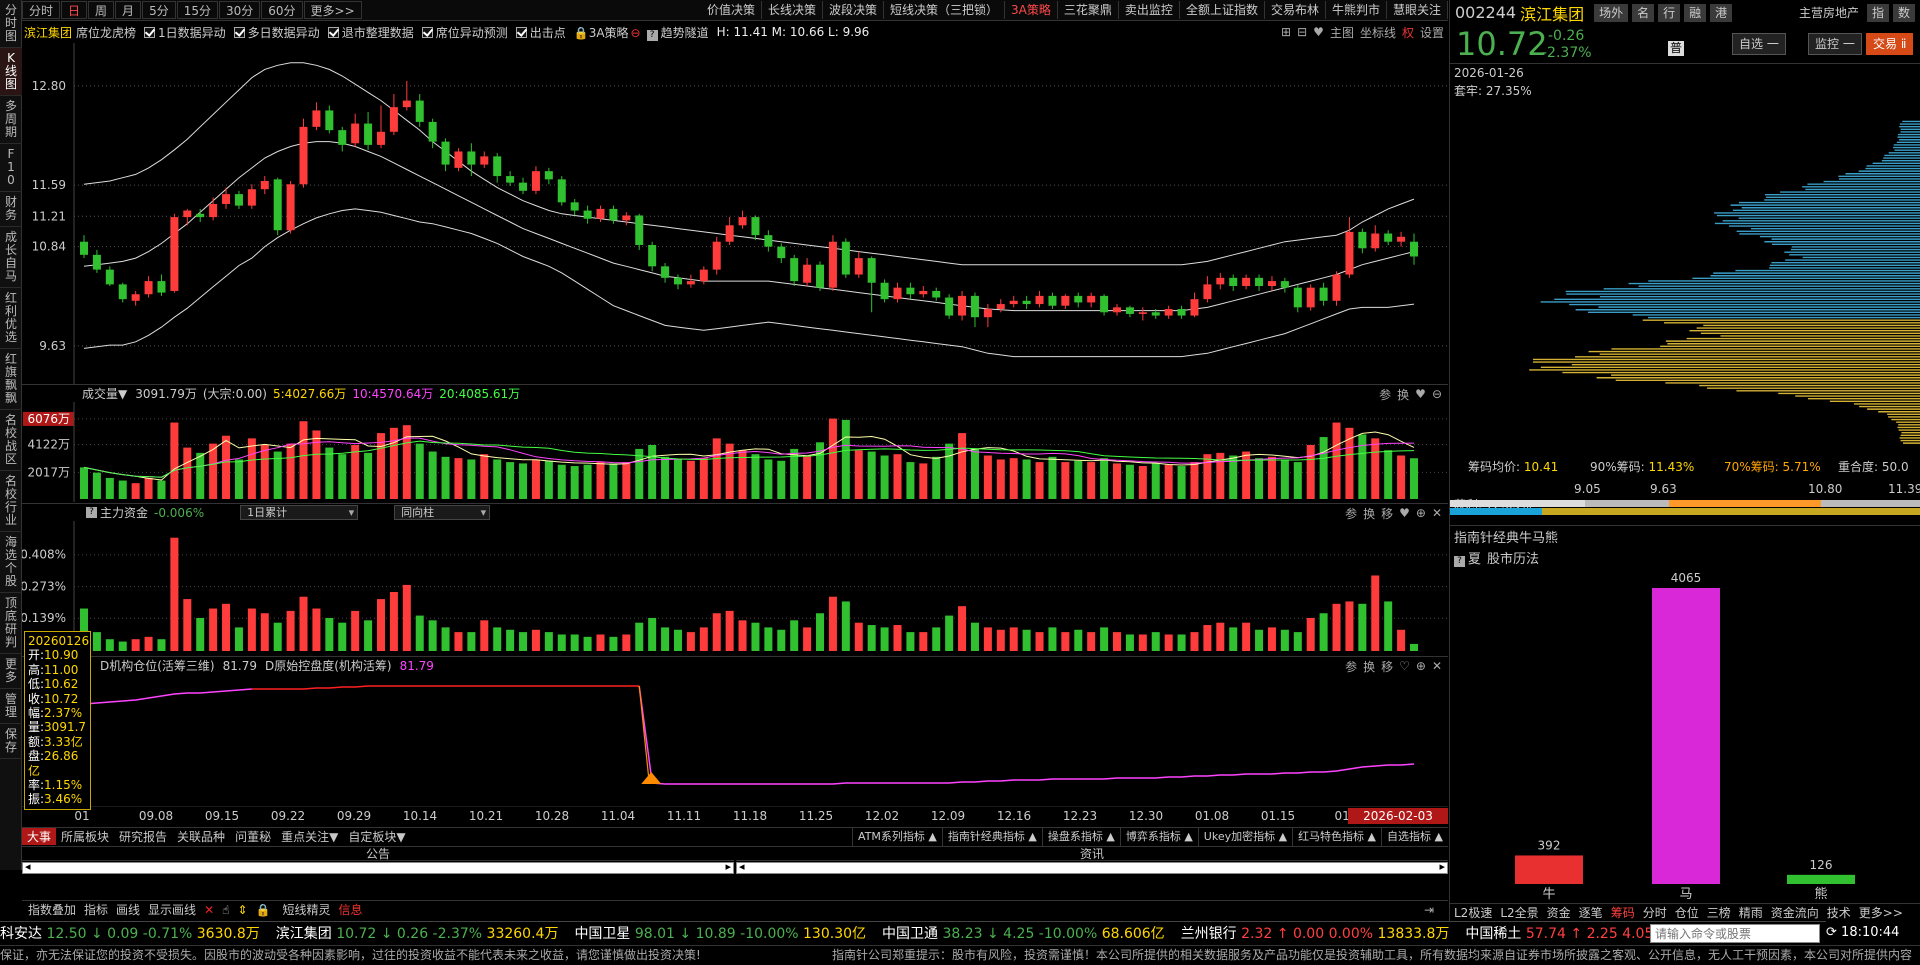  Describe the element at coordinates (442, 512) in the screenshot. I see `flow-mode-select: 同向柱` at that location.